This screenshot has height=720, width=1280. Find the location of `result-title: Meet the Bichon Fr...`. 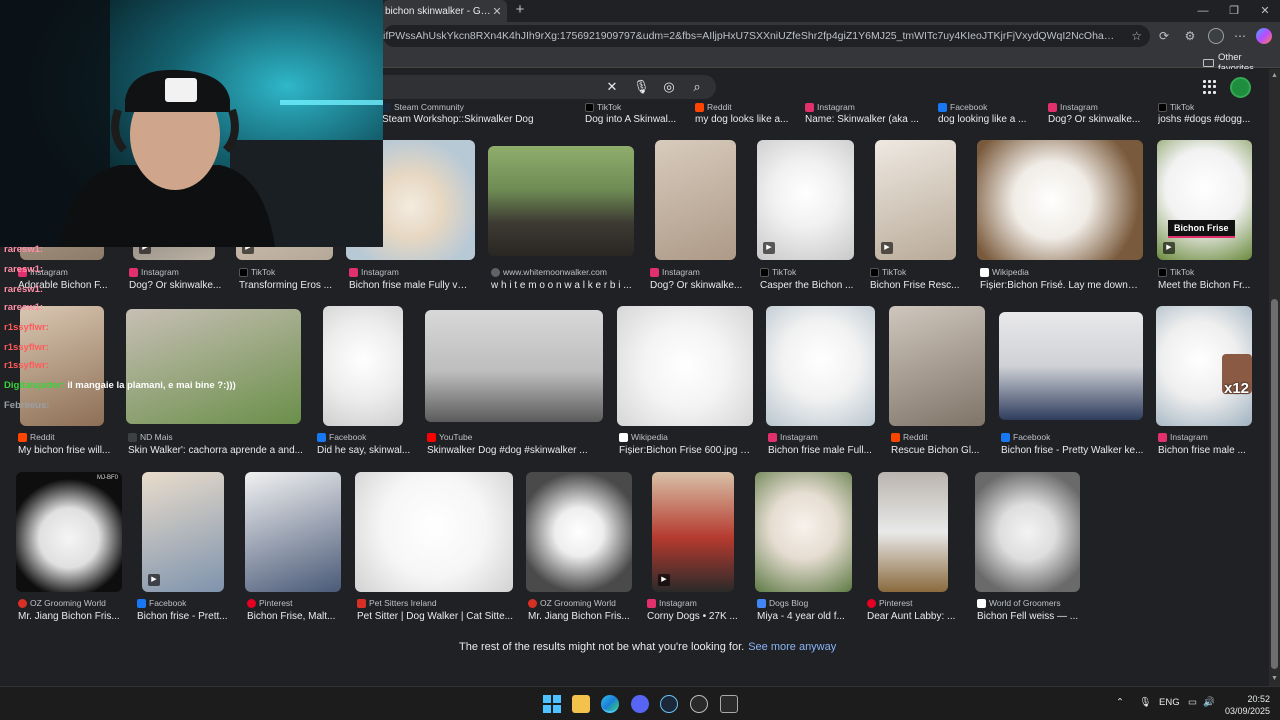

result-title: Meet the Bichon Fr... is located at coordinates (1207, 285).